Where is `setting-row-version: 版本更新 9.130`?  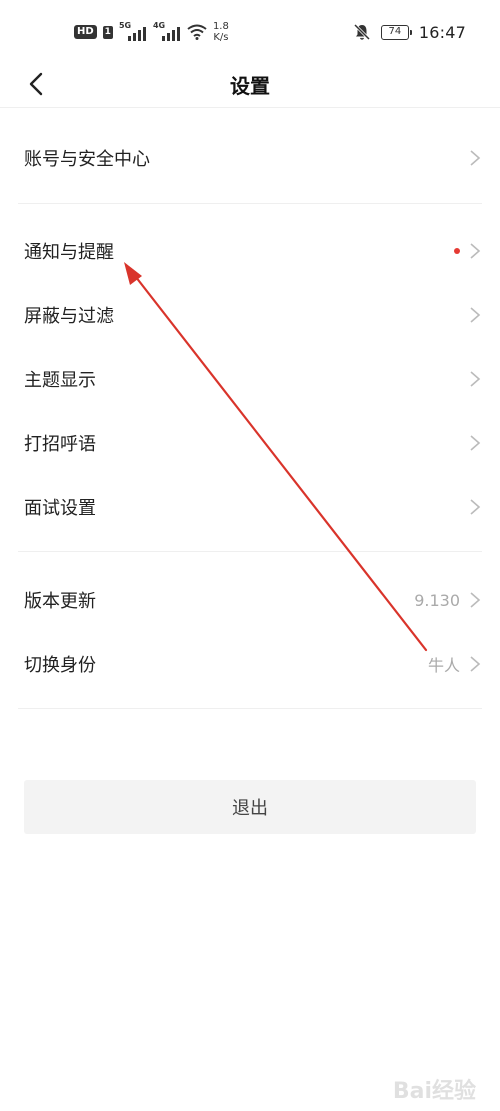
setting-row-version: 版本更新 9.130 is located at coordinates (253, 600).